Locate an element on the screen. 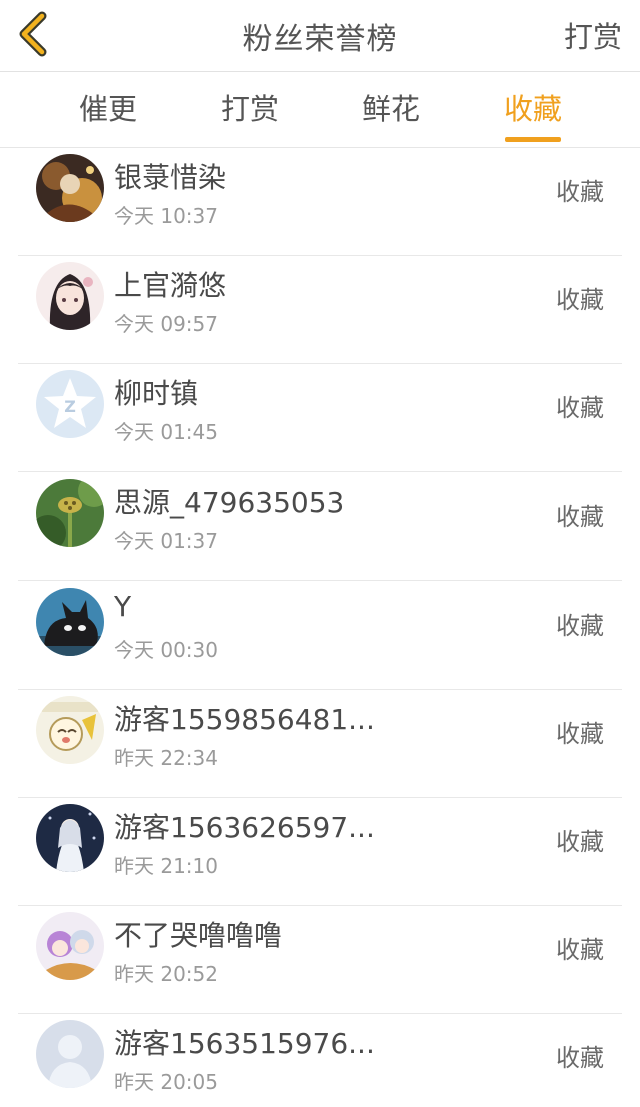  tab-label: 鲜花 is located at coordinates (390, 109).